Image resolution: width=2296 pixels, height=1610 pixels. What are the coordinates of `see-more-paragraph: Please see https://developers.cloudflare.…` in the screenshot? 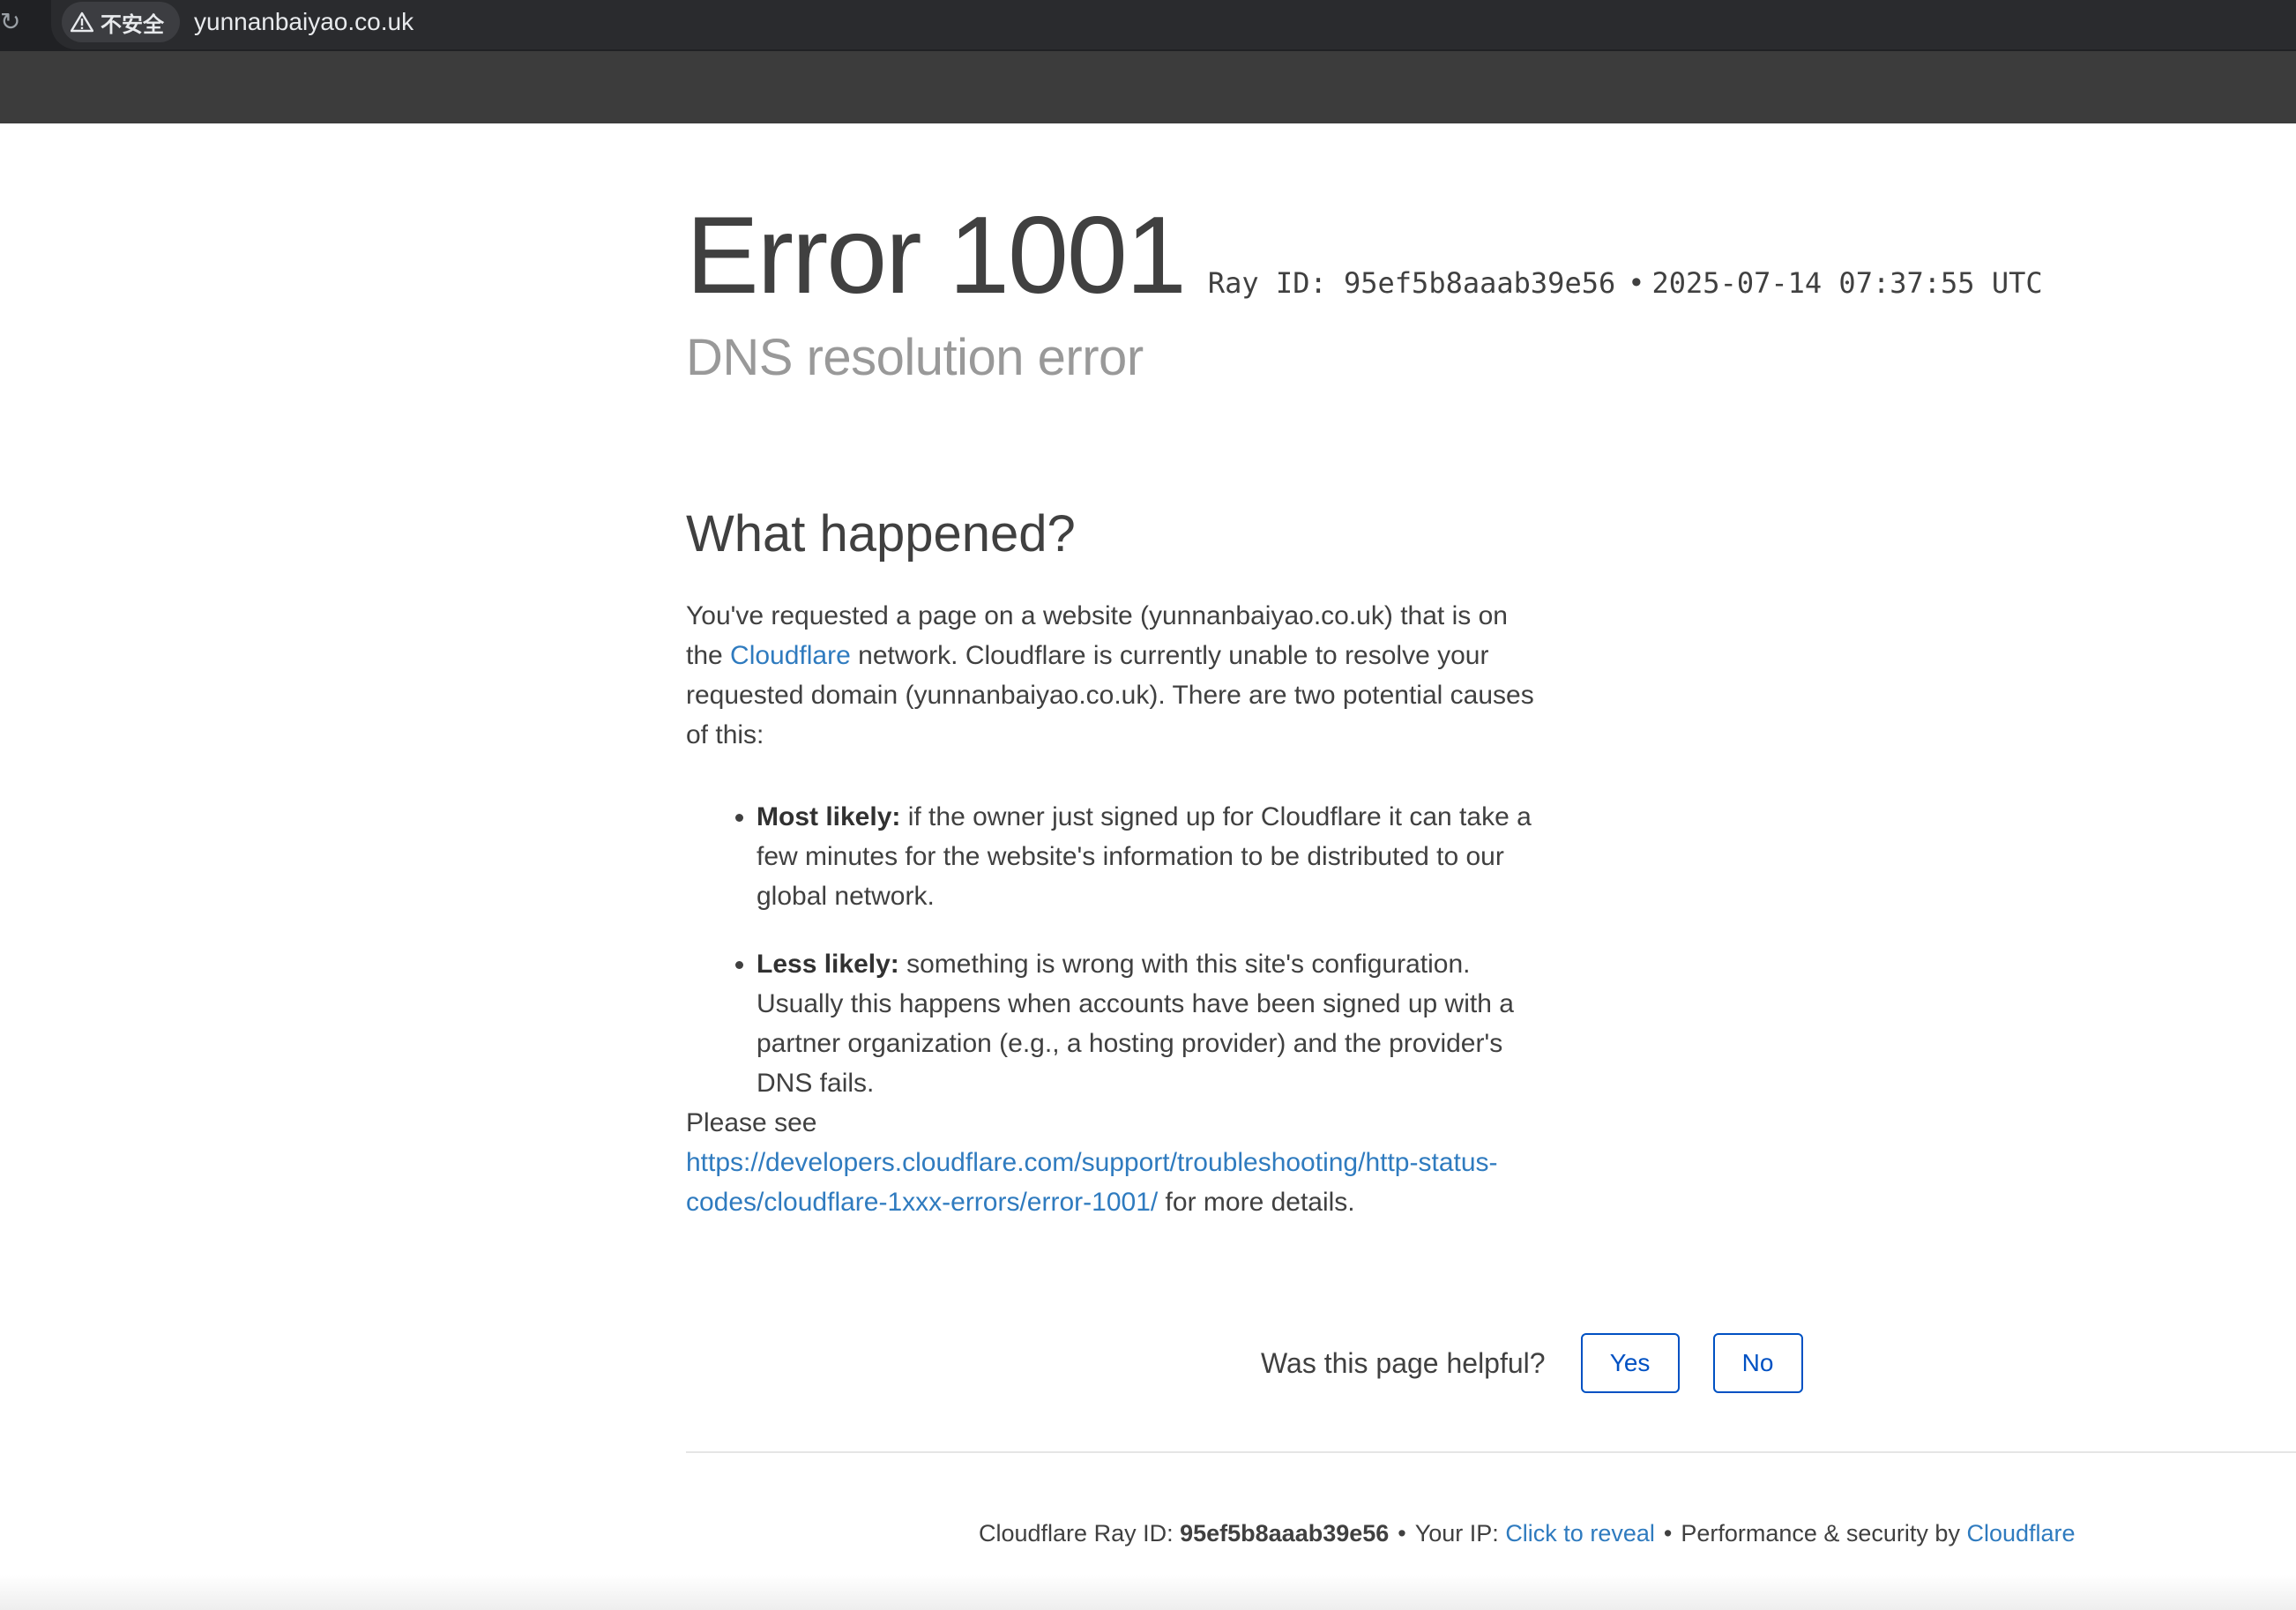 It's located at (1118, 1162).